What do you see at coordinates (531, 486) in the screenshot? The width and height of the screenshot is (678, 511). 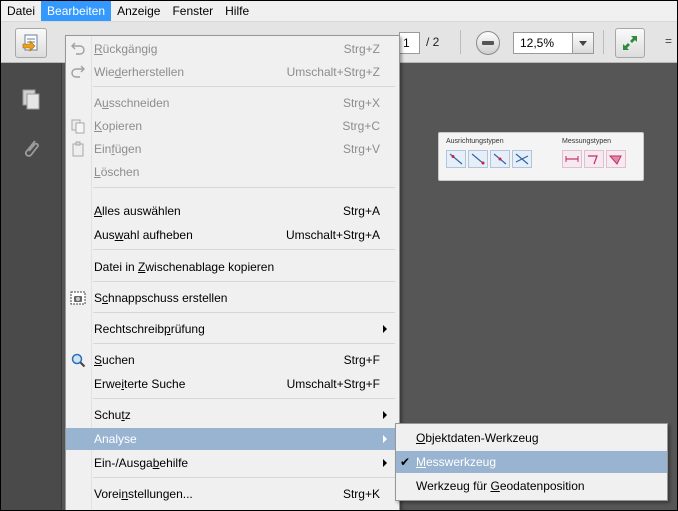 I see `submenu-item-geodata-tool: Werkzeug für Geodatenposition` at bounding box center [531, 486].